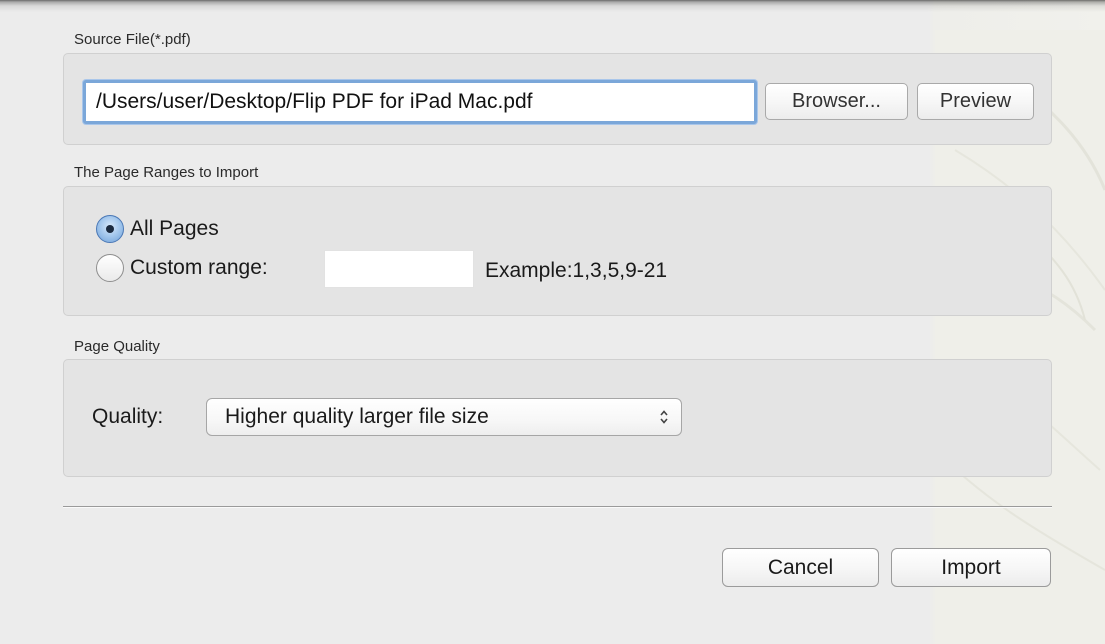 Image resolution: width=1105 pixels, height=644 pixels. What do you see at coordinates (800, 567) in the screenshot?
I see `cancel-button: Cancel` at bounding box center [800, 567].